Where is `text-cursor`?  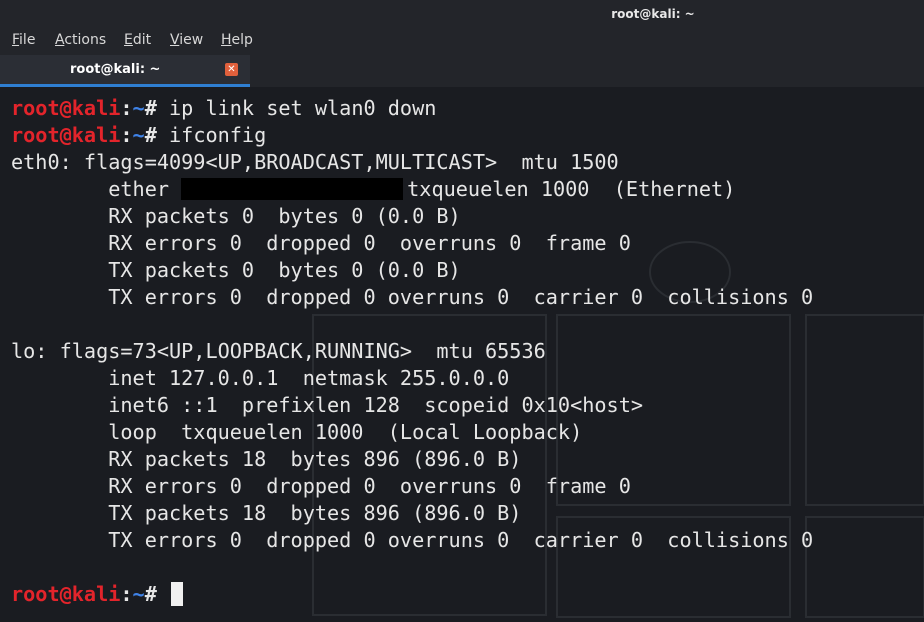 text-cursor is located at coordinates (177, 594).